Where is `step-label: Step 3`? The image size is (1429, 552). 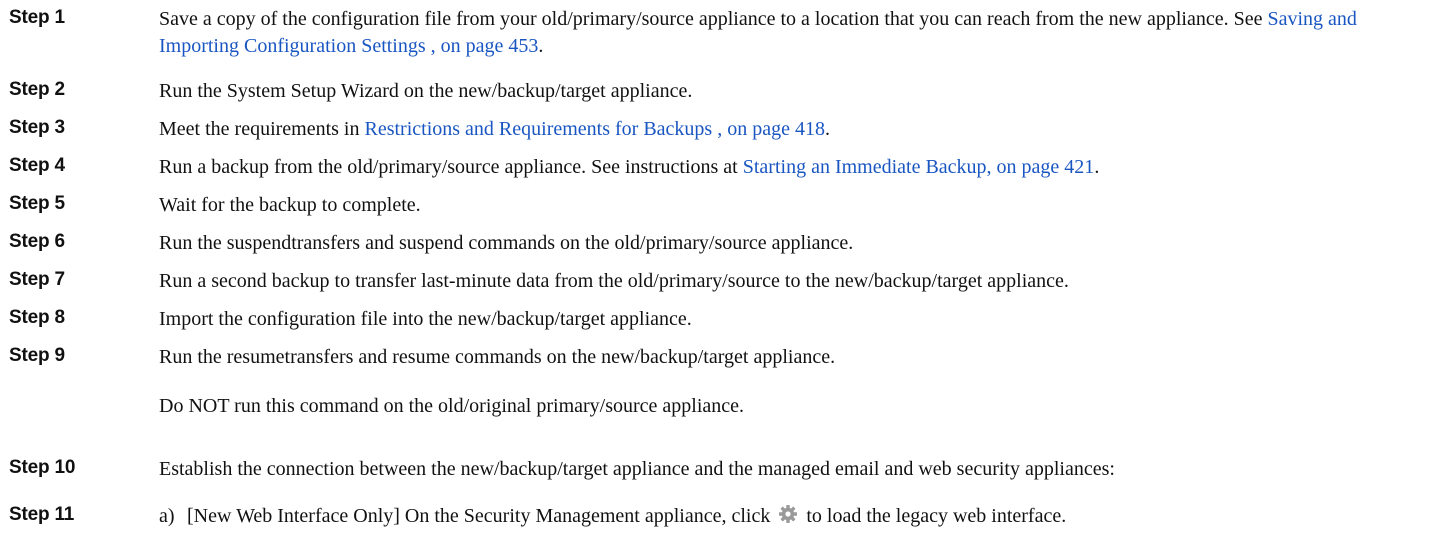 step-label: Step 3 is located at coordinates (37, 127).